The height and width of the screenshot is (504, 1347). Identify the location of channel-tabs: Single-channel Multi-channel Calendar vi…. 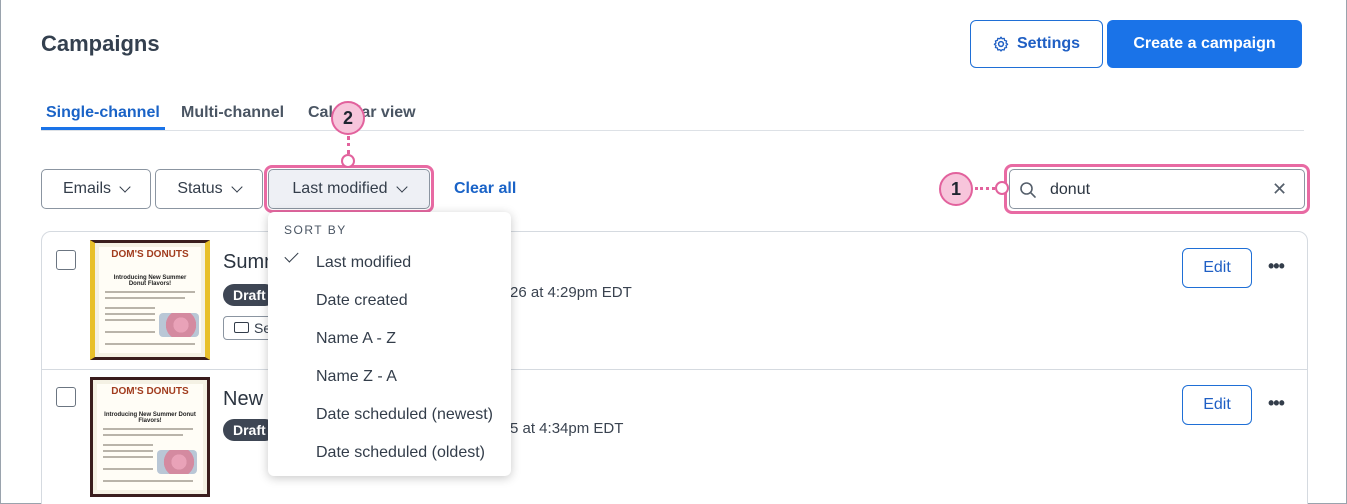
(672, 113).